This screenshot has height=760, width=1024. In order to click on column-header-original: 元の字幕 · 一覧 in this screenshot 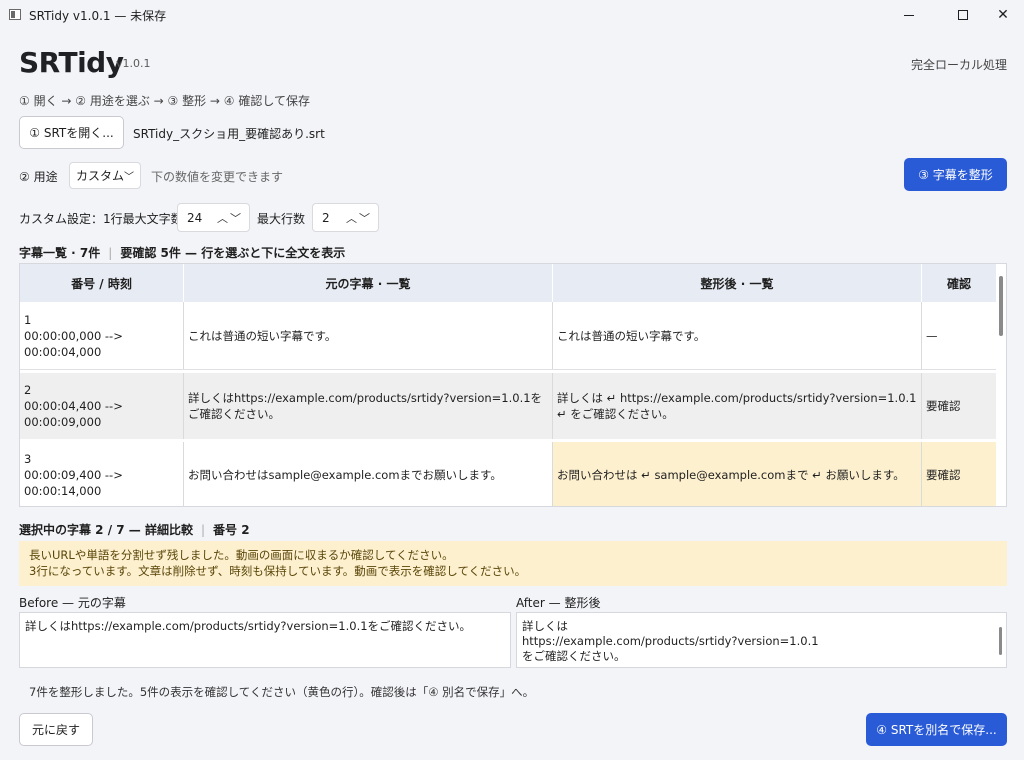, I will do `click(368, 283)`.